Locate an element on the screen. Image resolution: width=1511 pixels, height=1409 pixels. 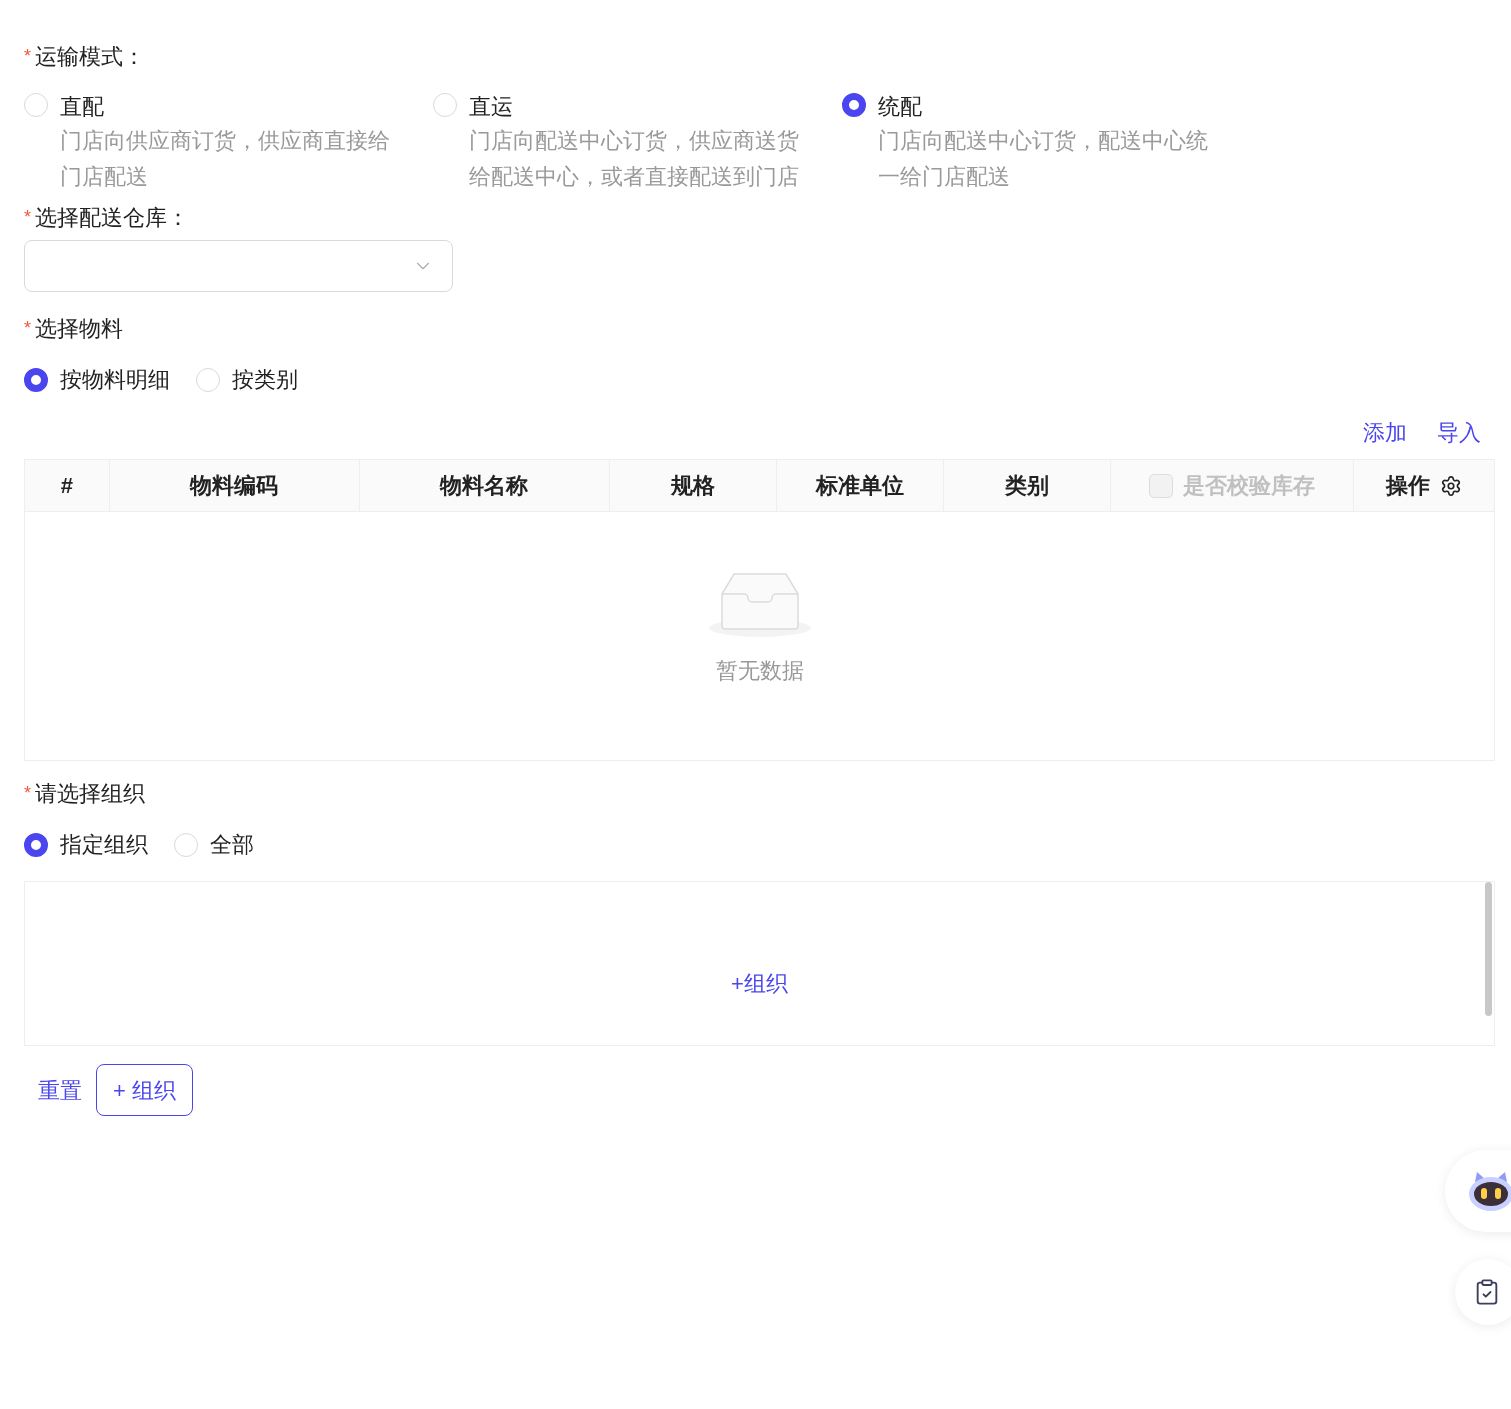
column-header: 类别 is located at coordinates (1026, 486).